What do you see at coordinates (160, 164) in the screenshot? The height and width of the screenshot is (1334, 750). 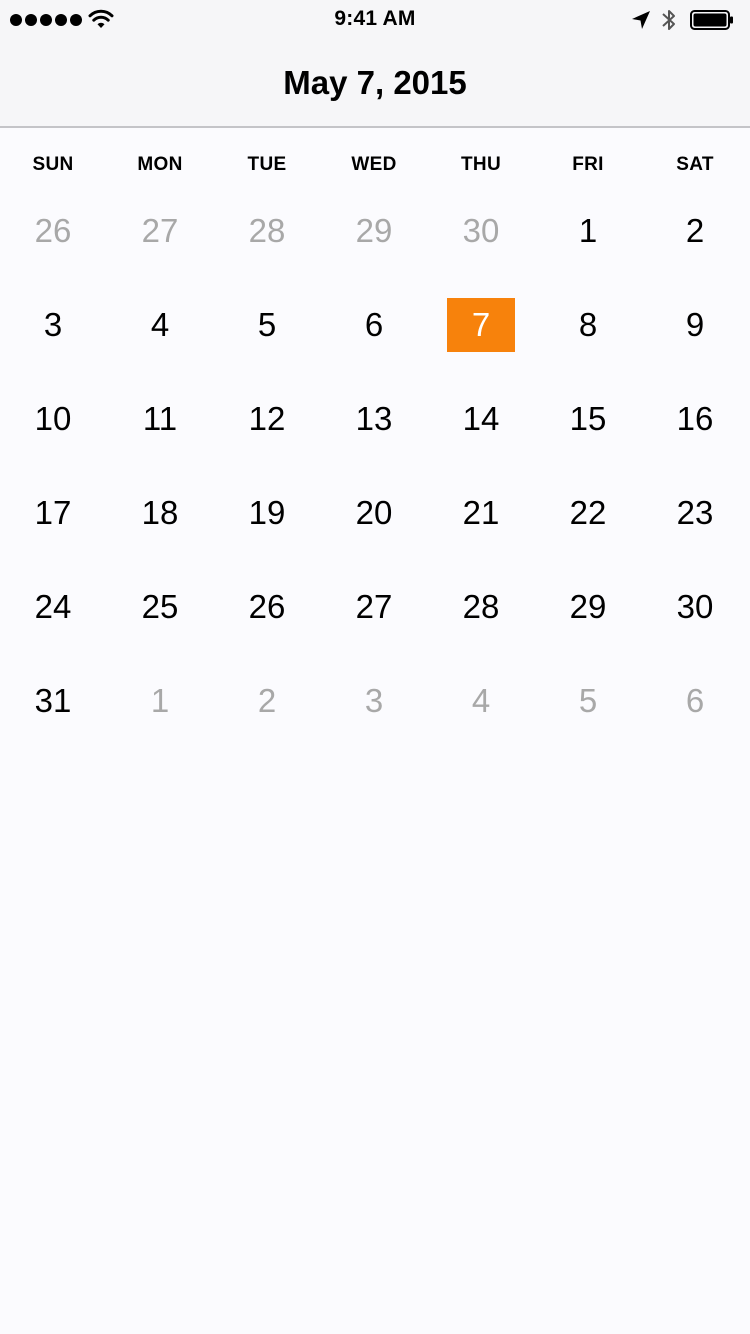 I see `weekday-label: MON` at bounding box center [160, 164].